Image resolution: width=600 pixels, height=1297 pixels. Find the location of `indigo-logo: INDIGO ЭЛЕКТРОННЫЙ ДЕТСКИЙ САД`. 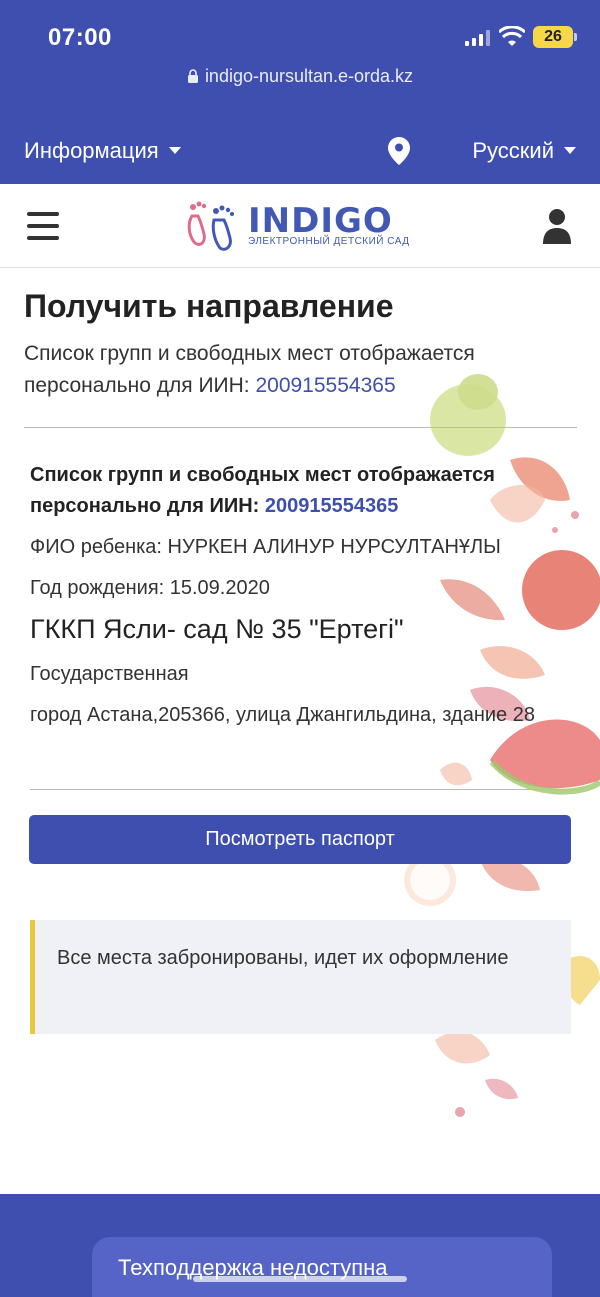

indigo-logo: INDIGO ЭЛЕКТРОННЫЙ ДЕТСКИЙ САД is located at coordinates (299, 226).